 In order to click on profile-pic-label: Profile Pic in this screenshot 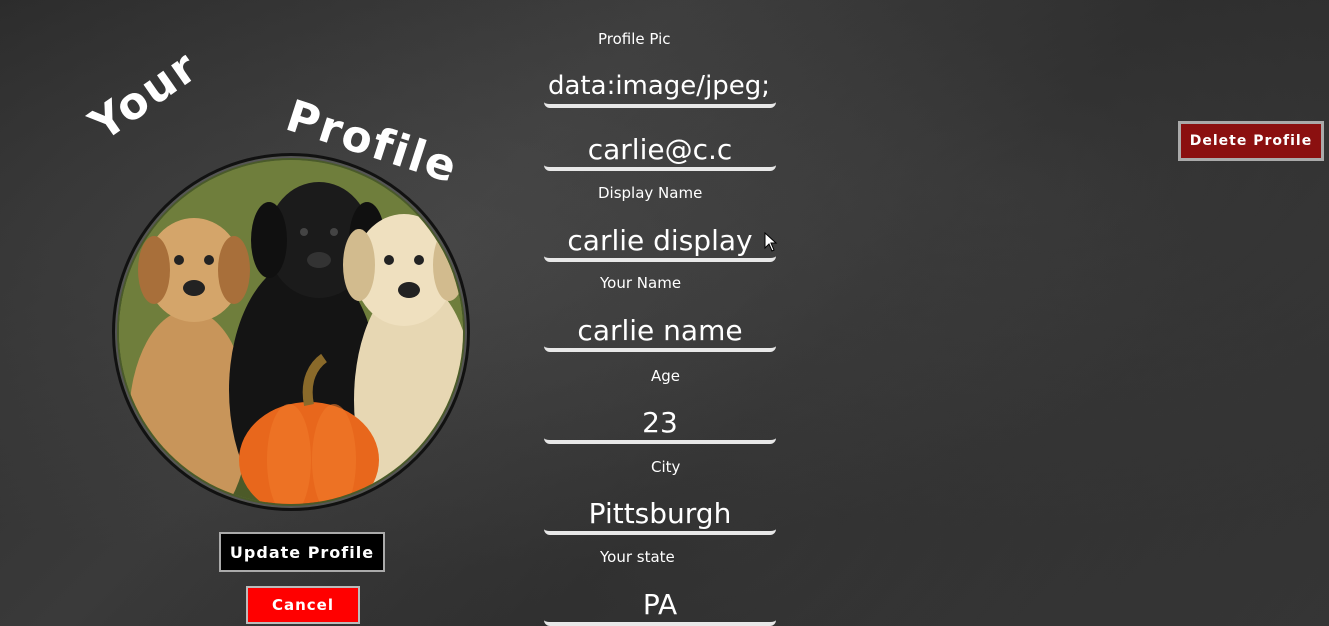, I will do `click(634, 39)`.